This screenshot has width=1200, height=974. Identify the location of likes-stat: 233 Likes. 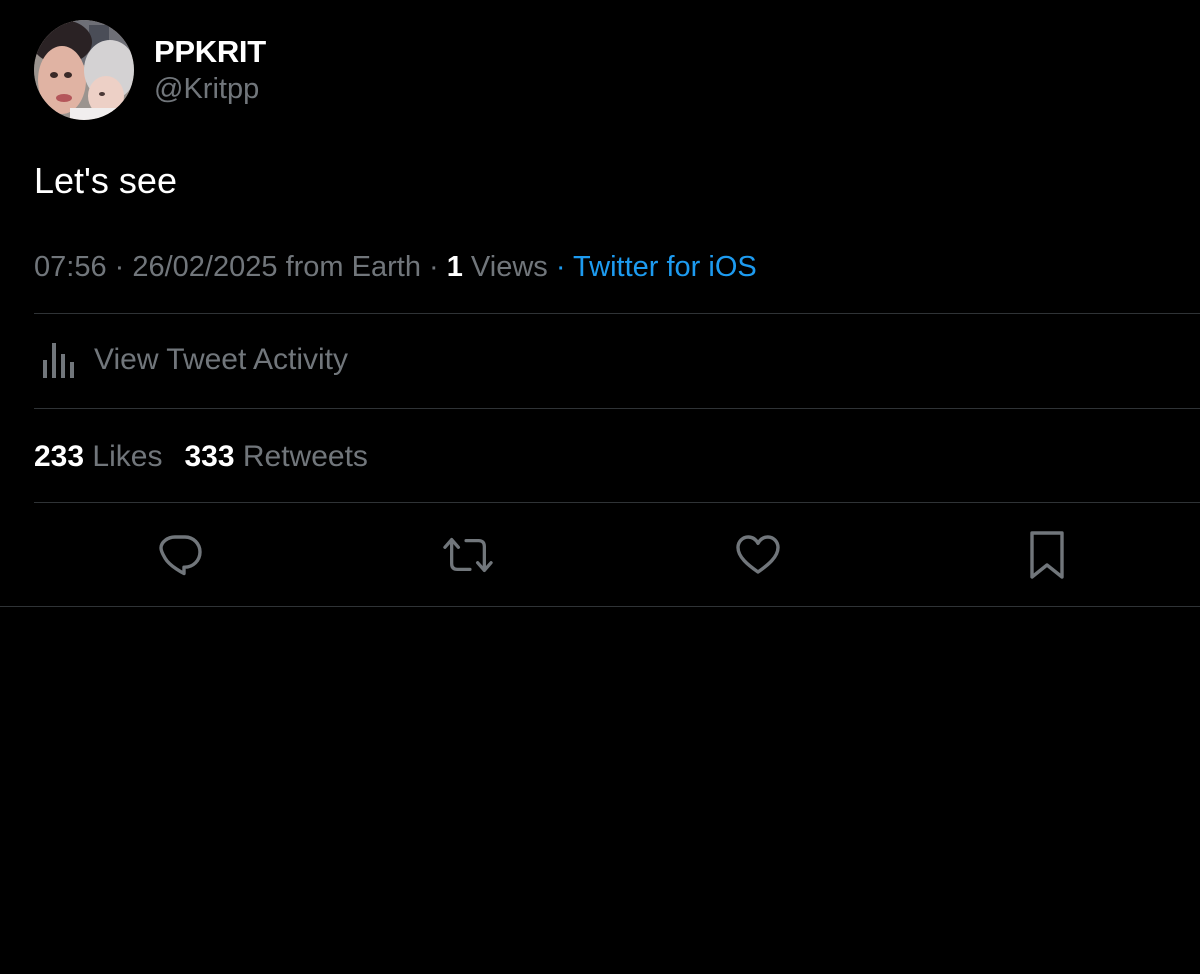
(98, 457).